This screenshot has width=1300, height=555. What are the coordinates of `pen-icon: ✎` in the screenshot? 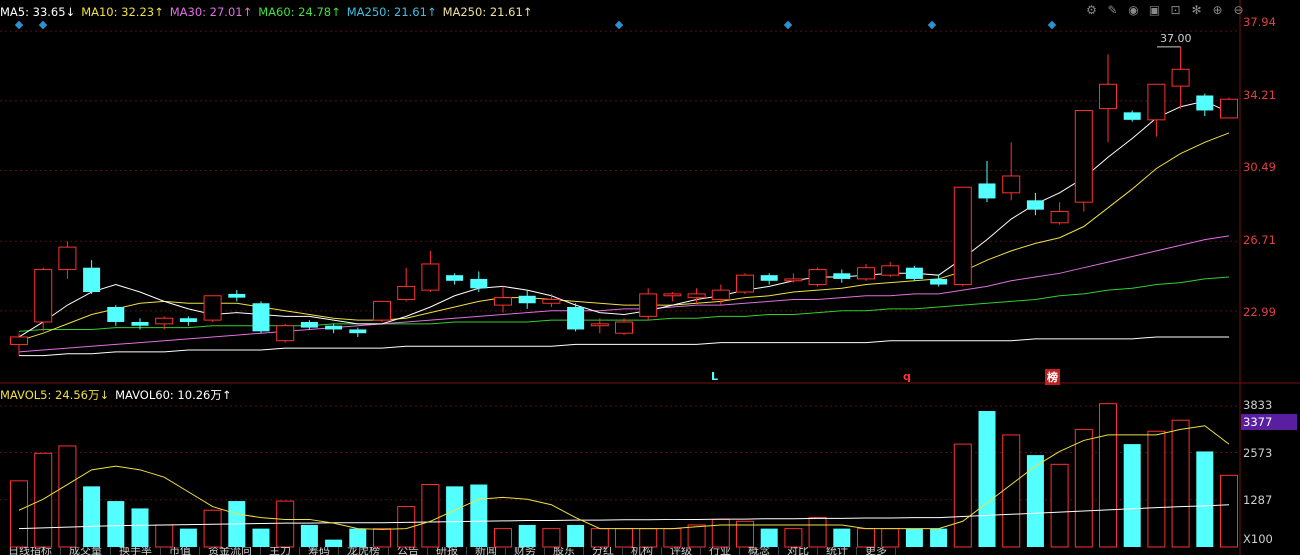 It's located at (1112, 10).